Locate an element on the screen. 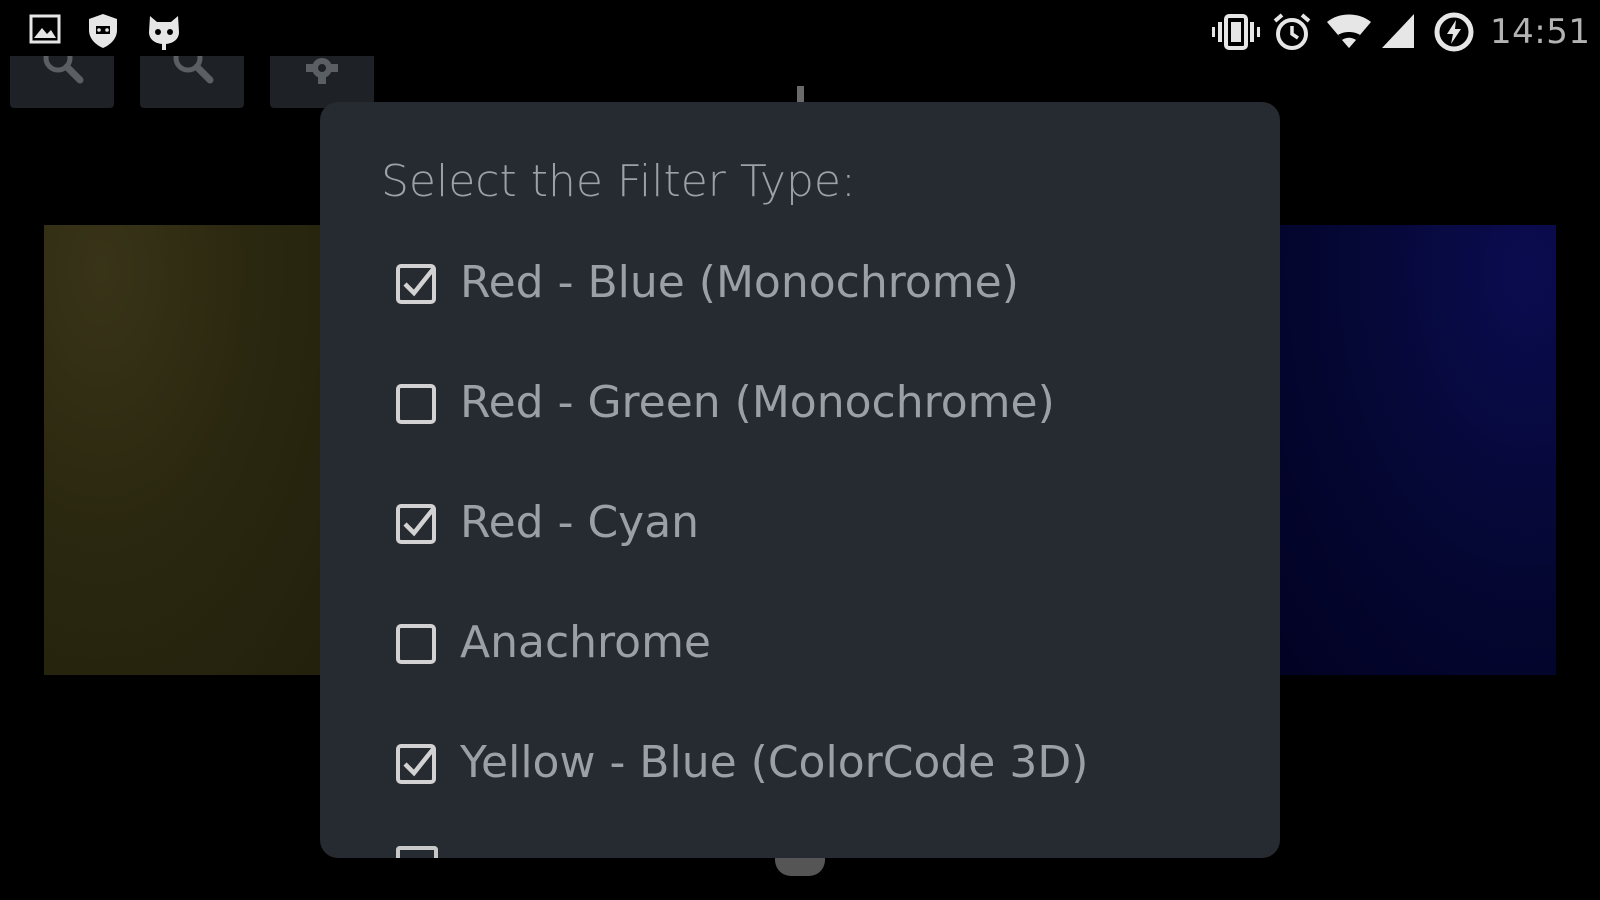 The width and height of the screenshot is (1600, 900). clock: 14:51 is located at coordinates (1540, 32).